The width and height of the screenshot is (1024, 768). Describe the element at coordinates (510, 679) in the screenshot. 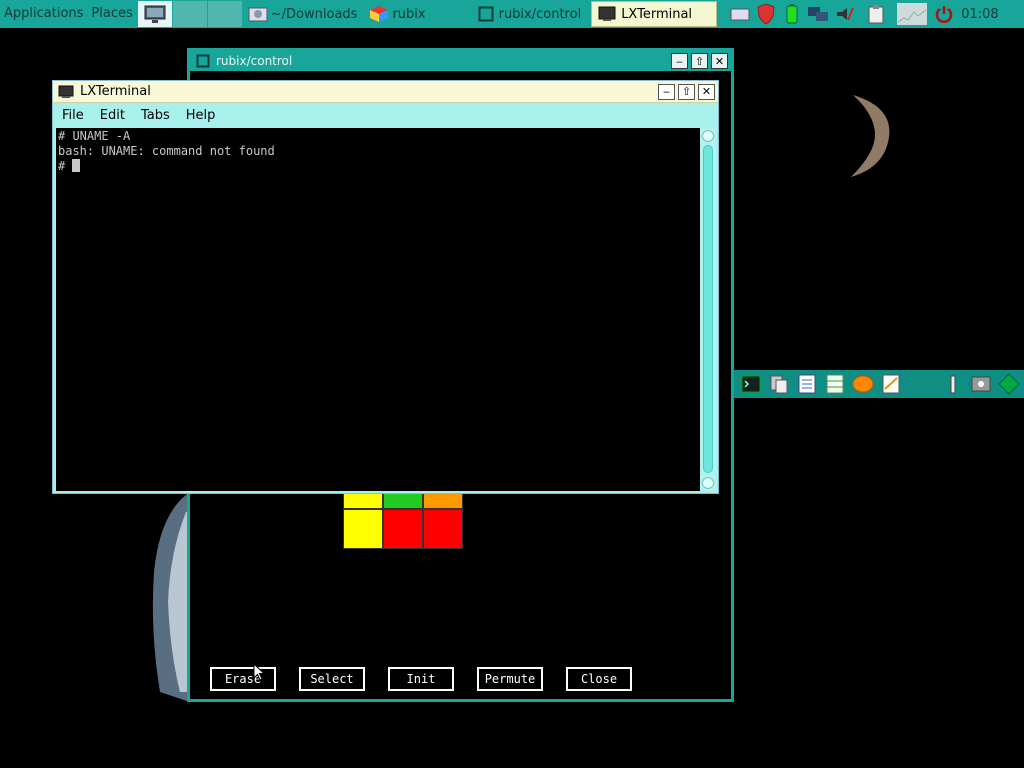

I see `permute-button: Permute` at that location.